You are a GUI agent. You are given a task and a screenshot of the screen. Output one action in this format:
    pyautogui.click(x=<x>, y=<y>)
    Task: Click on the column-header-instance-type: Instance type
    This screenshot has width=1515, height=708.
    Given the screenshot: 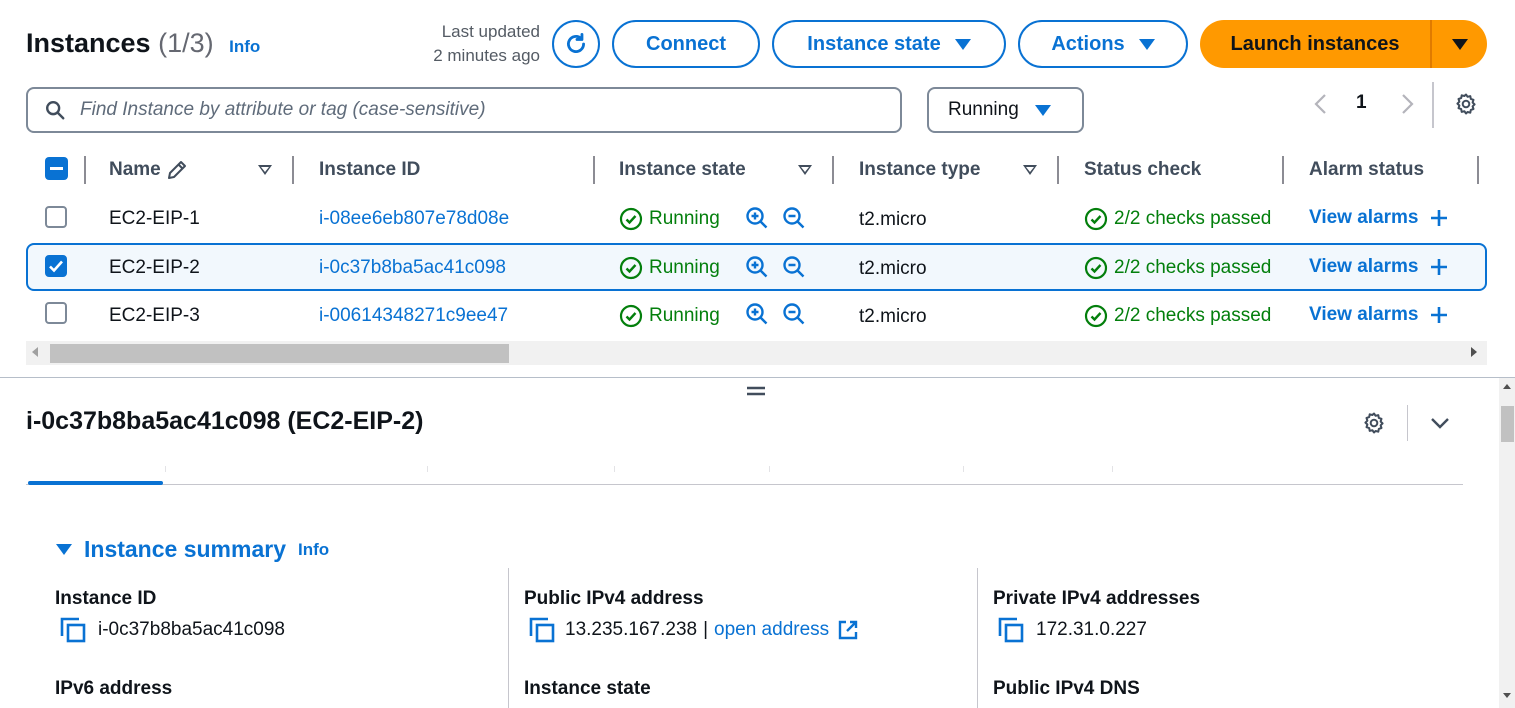 What is the action you would take?
    pyautogui.click(x=919, y=170)
    